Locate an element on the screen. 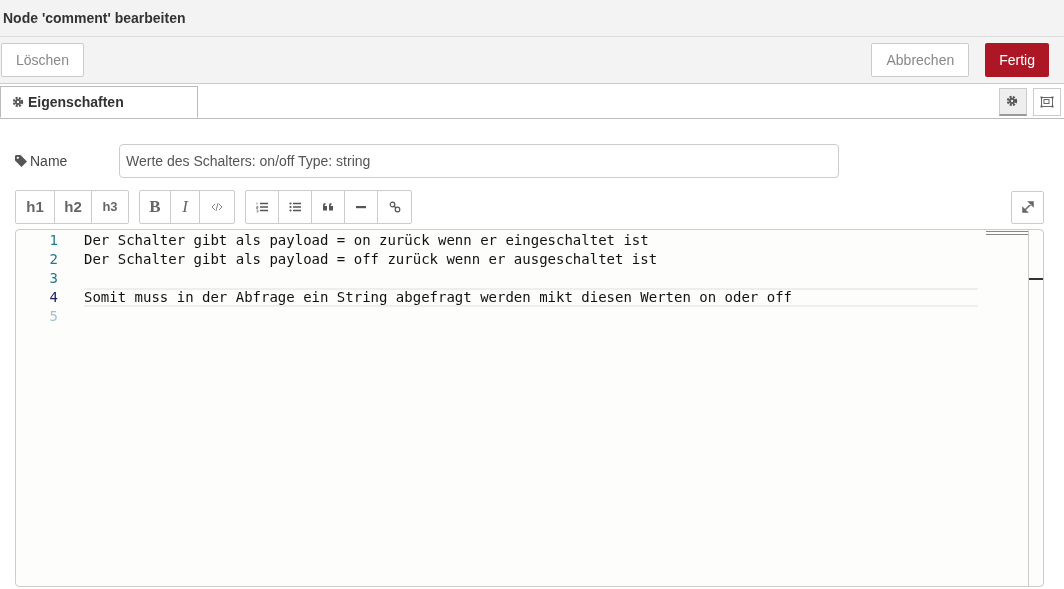 The image size is (1064, 589). line-number: 5 is located at coordinates (53, 316).